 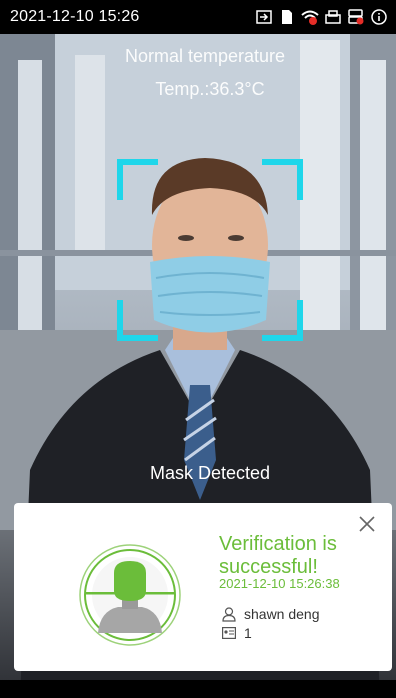 I want to click on wifi-alert-icon, so click(x=310, y=17).